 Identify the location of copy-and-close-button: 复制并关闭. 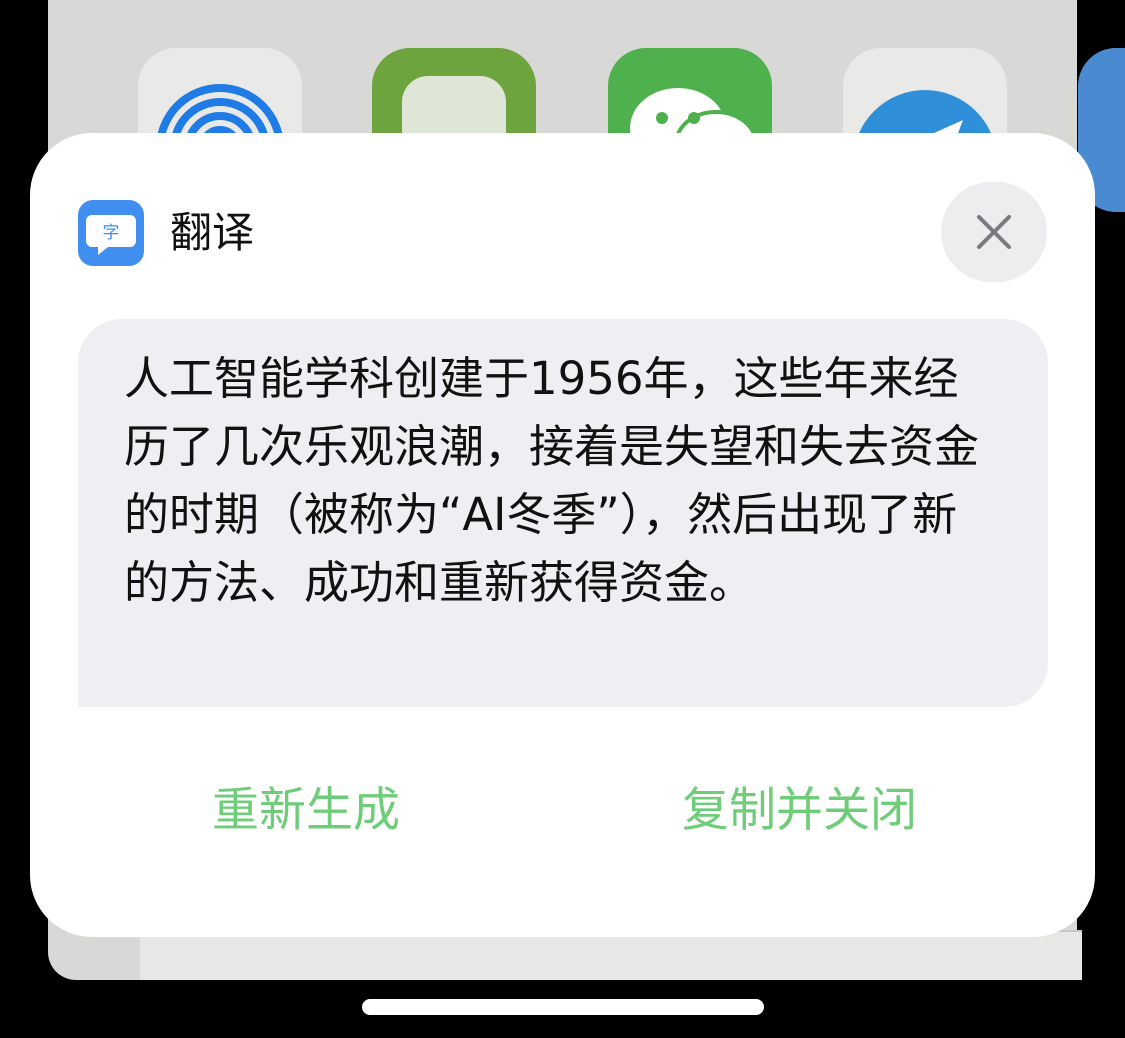
(799, 811).